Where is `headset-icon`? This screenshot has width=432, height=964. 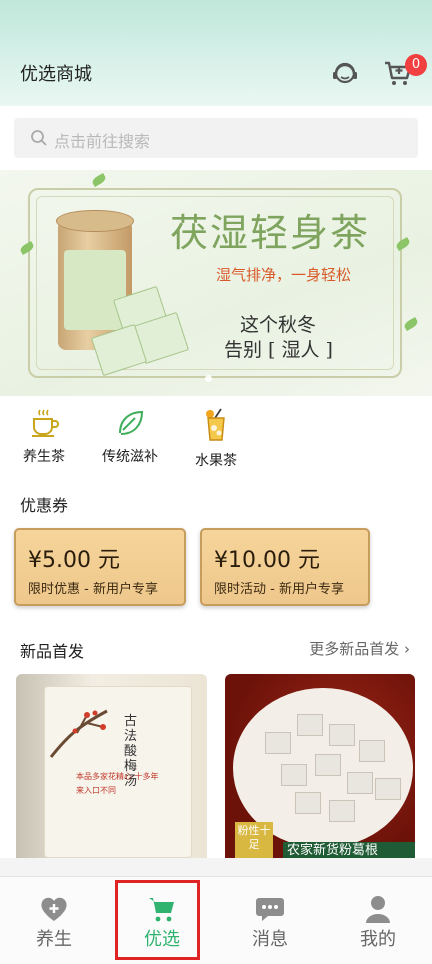
headset-icon is located at coordinates (345, 73).